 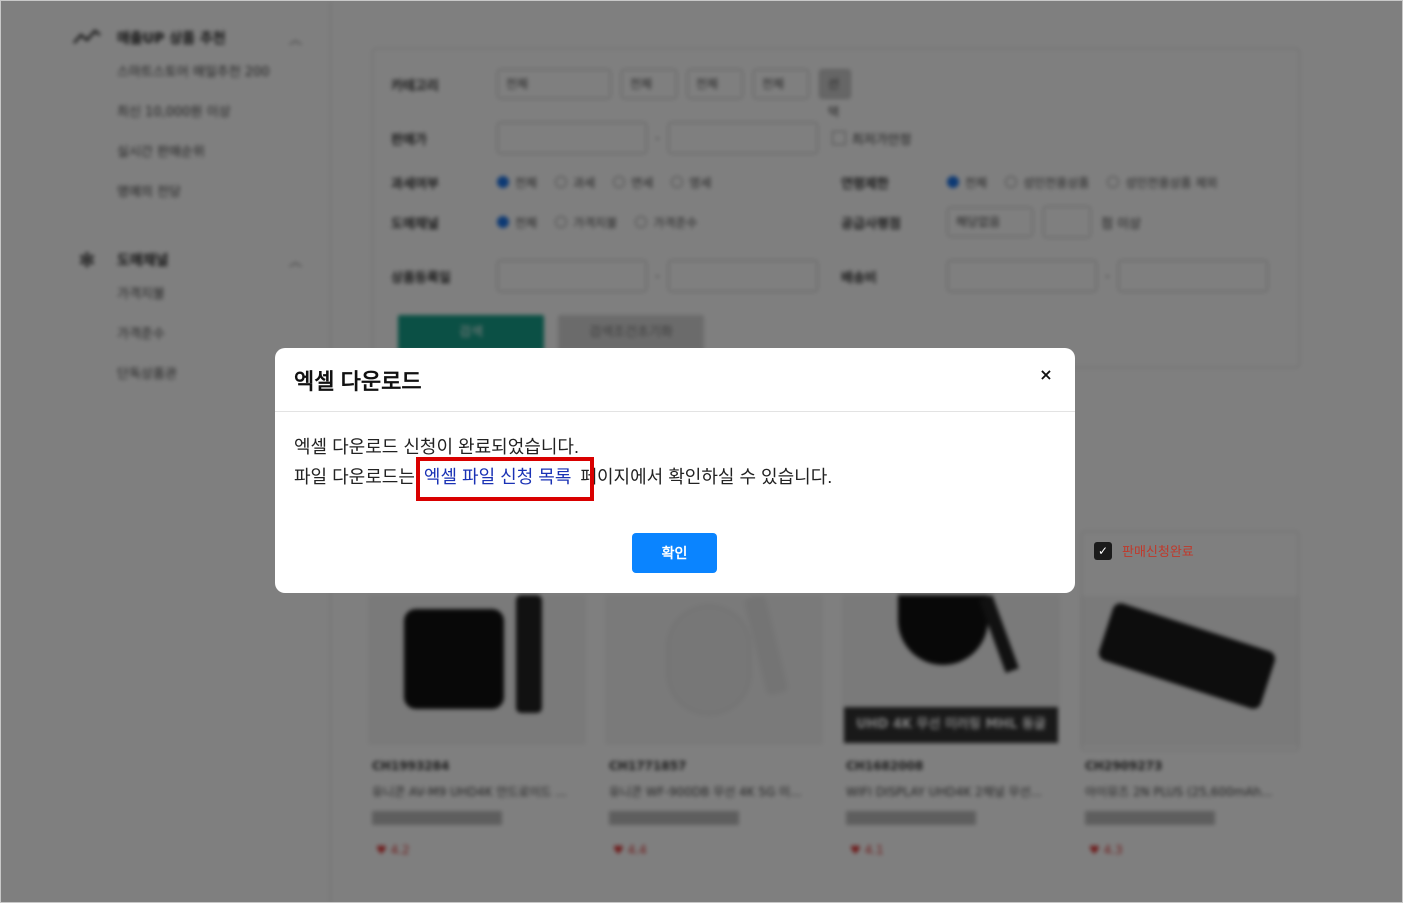 What do you see at coordinates (357, 477) in the screenshot?
I see `message-text: 파일 다운로드는` at bounding box center [357, 477].